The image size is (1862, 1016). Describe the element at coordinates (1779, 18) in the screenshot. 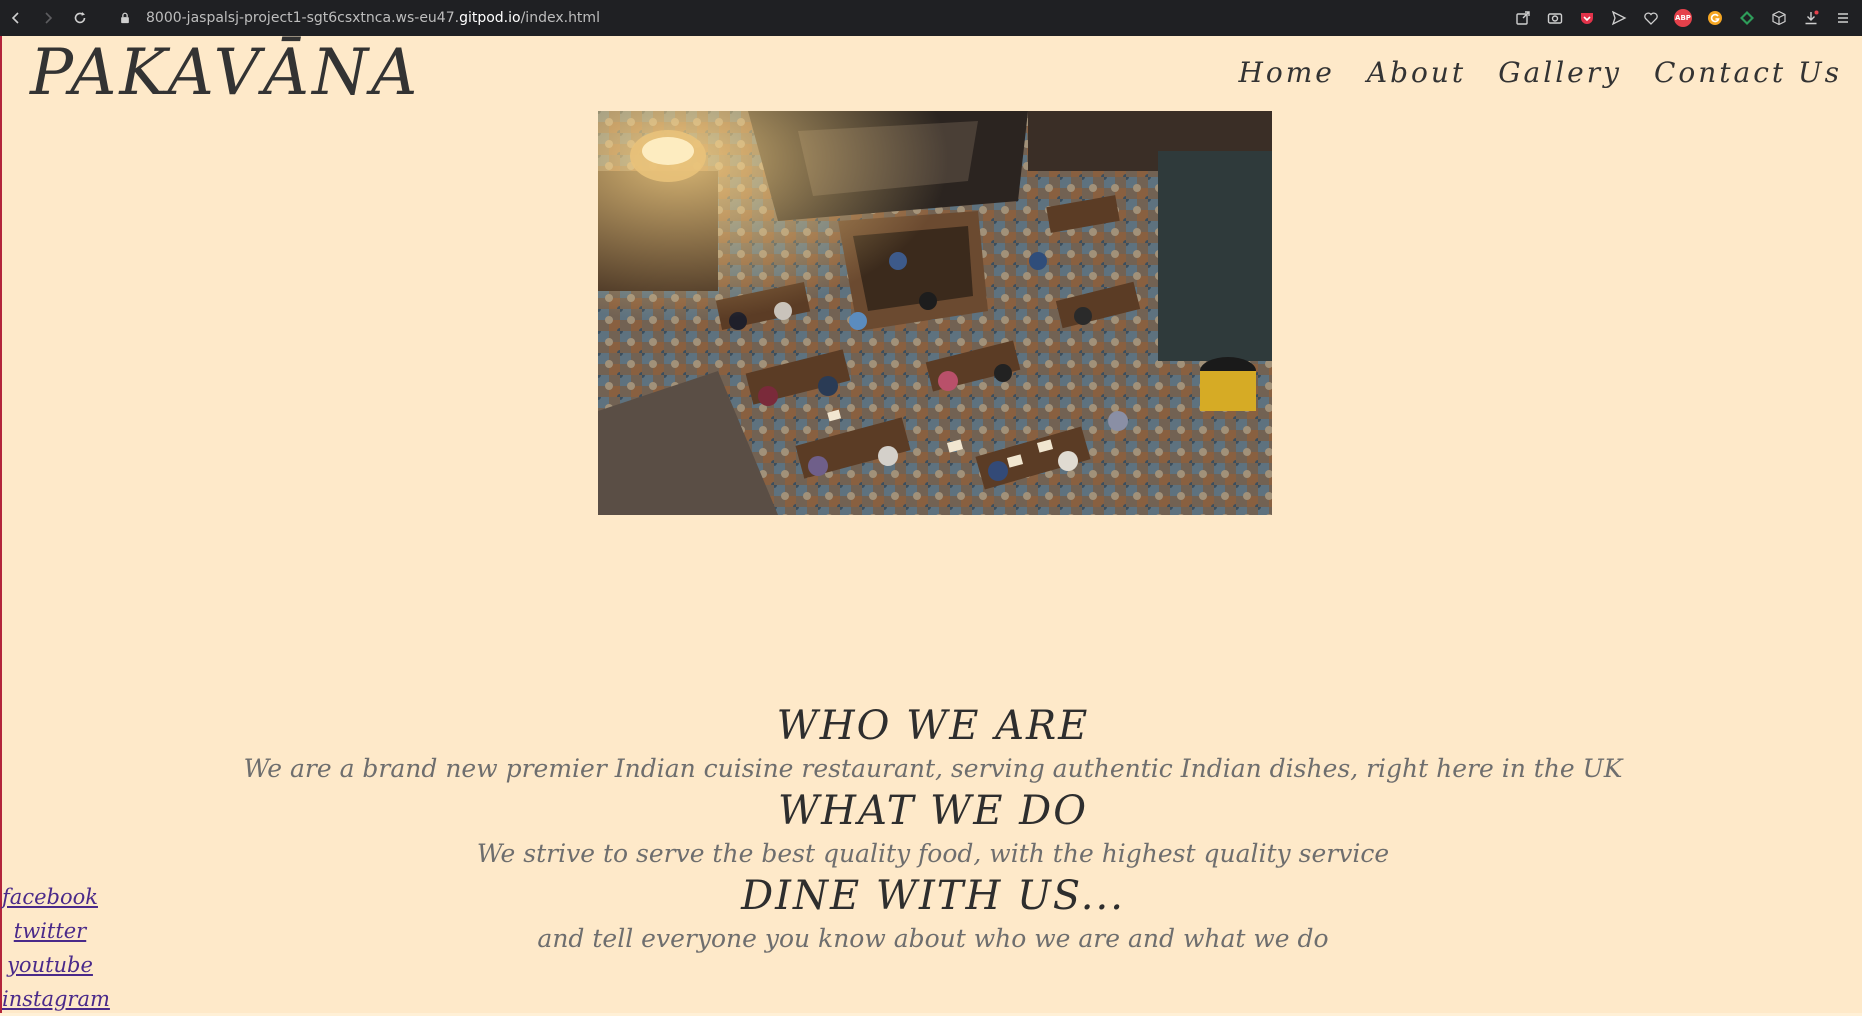

I see `box-icon` at that location.